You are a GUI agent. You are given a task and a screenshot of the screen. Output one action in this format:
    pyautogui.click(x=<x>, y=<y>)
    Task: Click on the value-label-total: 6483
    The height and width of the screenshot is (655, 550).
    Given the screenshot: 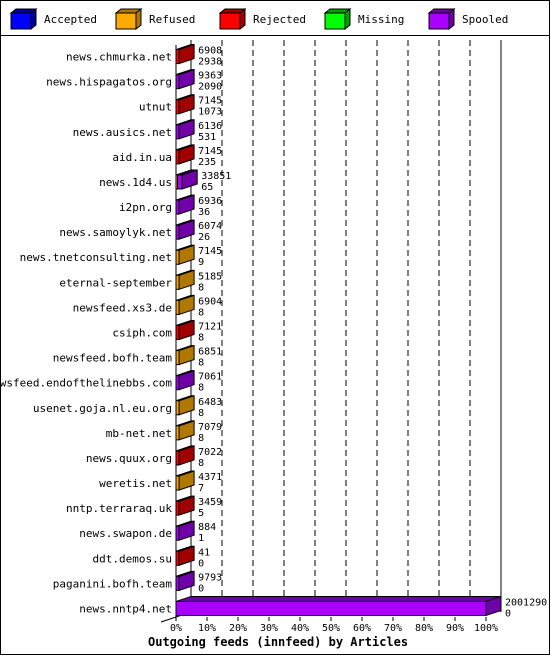 What is the action you would take?
    pyautogui.click(x=210, y=402)
    